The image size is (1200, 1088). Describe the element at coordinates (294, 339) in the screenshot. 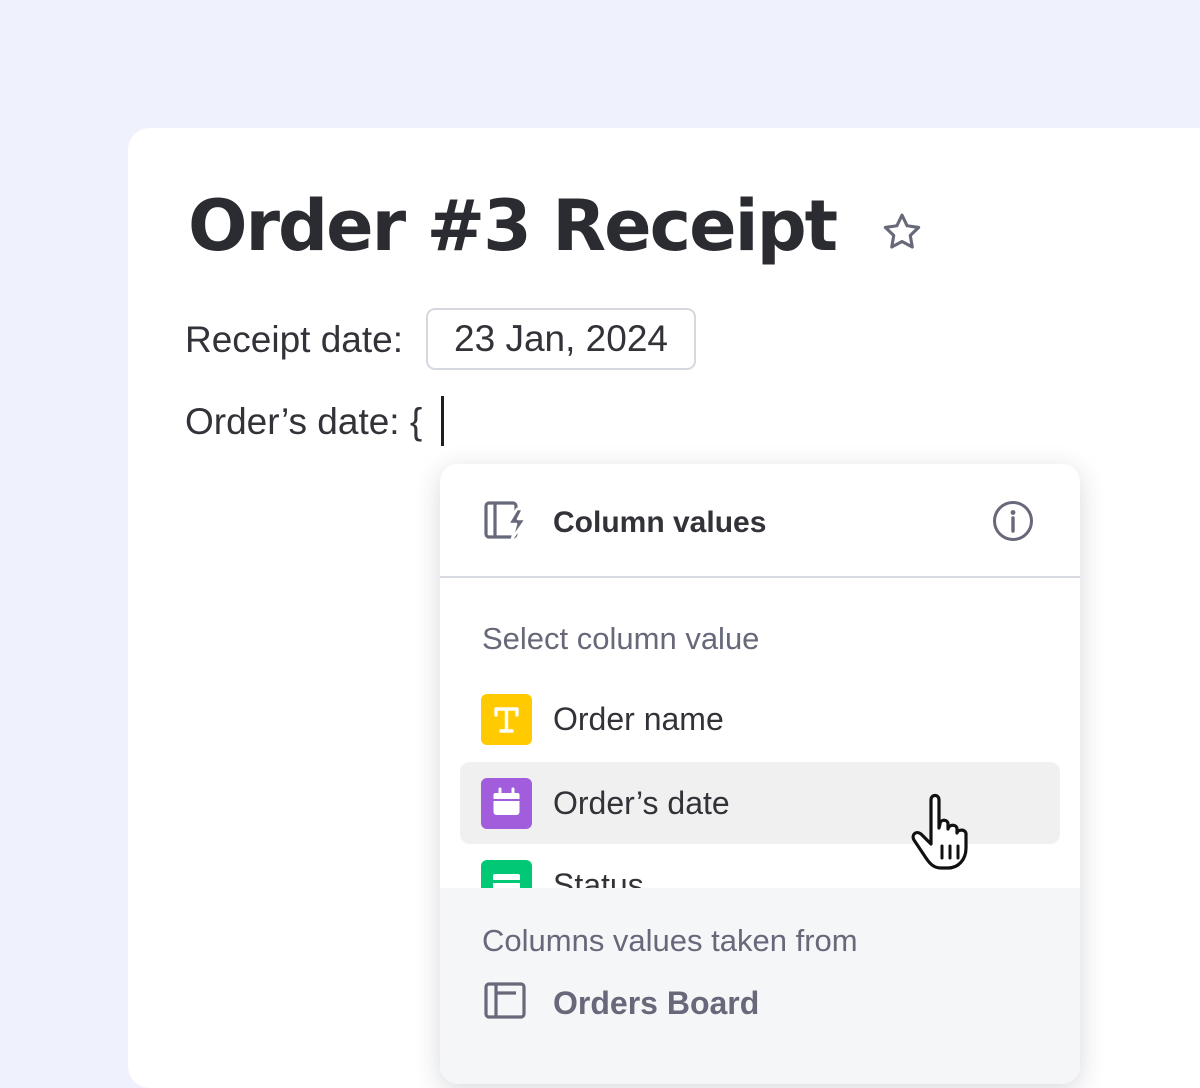

I see `receipt-date-label: Receipt date:` at that location.